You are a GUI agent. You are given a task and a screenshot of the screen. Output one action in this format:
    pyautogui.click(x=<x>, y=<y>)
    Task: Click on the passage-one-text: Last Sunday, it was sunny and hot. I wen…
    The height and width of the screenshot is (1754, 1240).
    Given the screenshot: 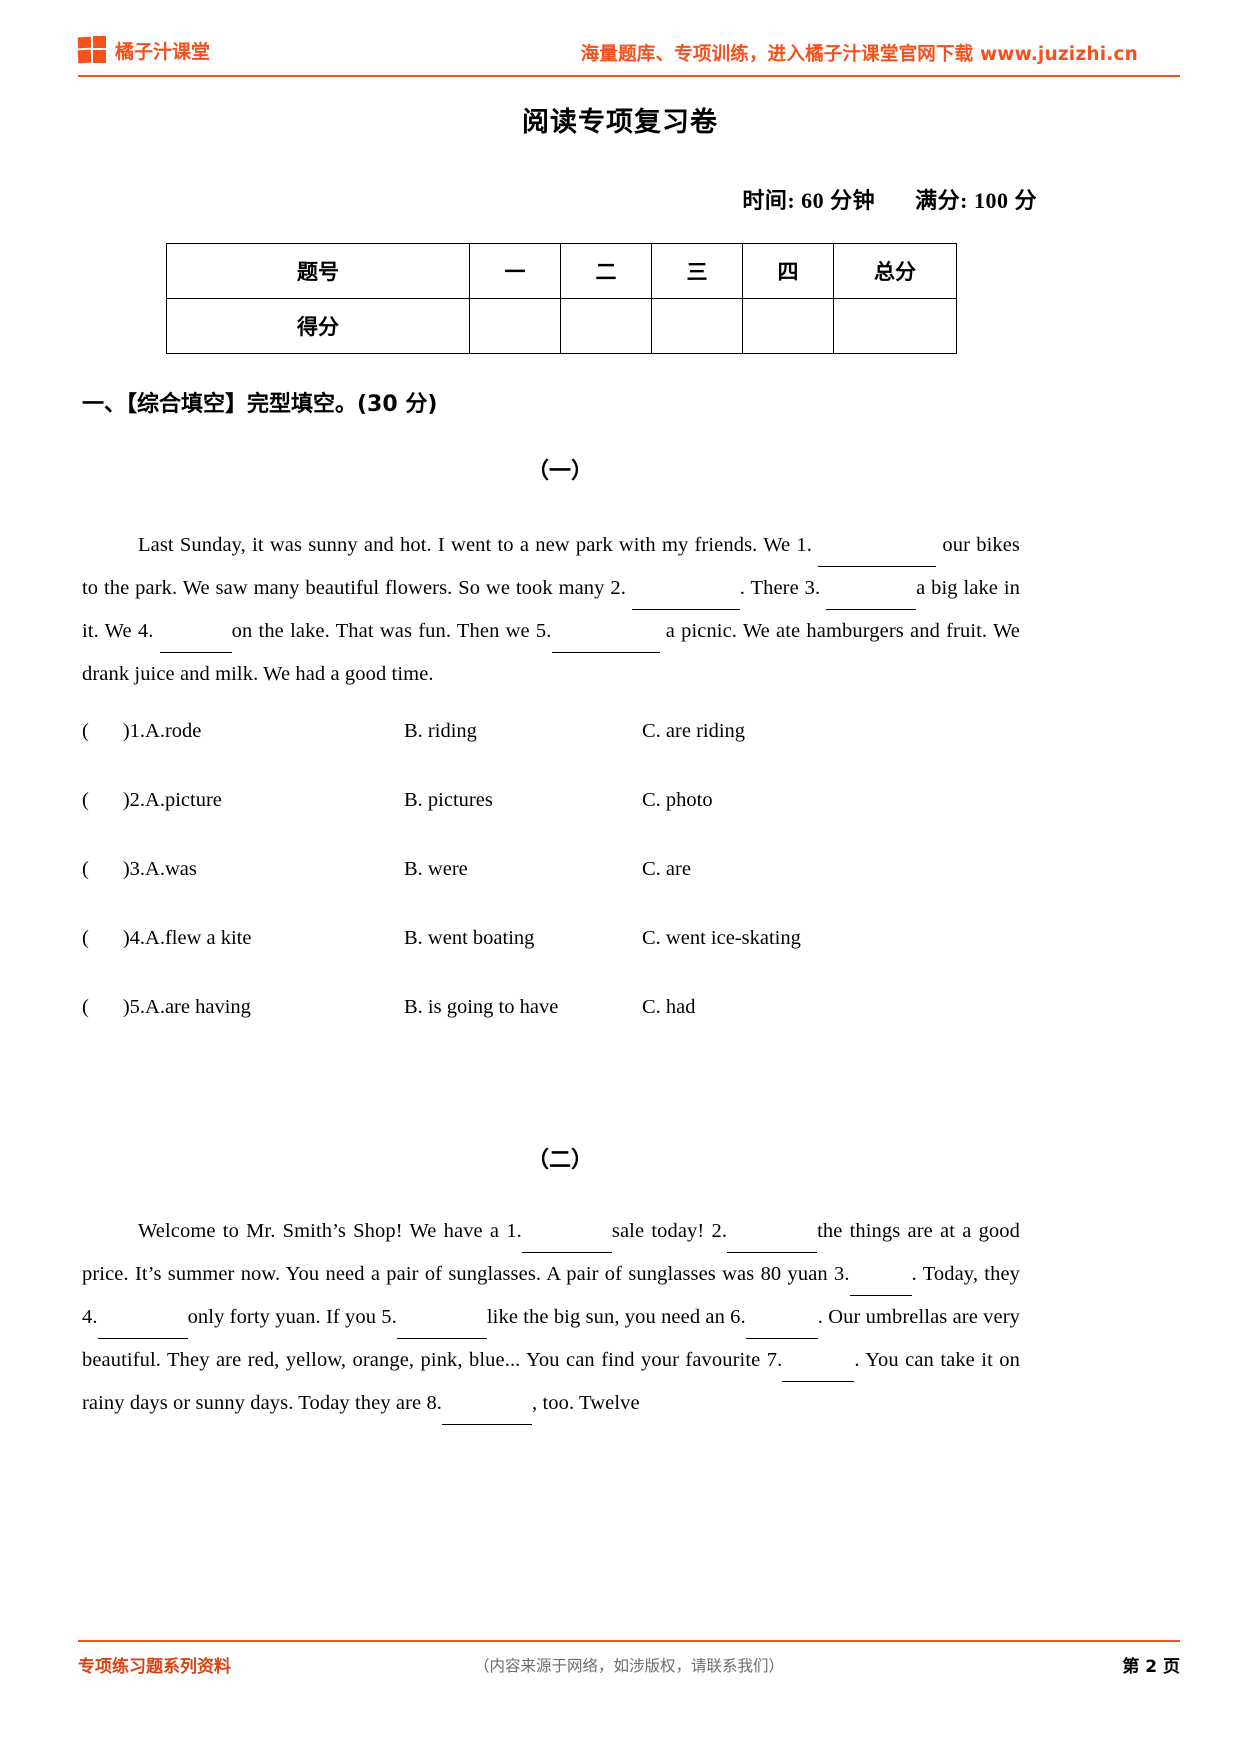 What is the action you would take?
    pyautogui.click(x=551, y=610)
    